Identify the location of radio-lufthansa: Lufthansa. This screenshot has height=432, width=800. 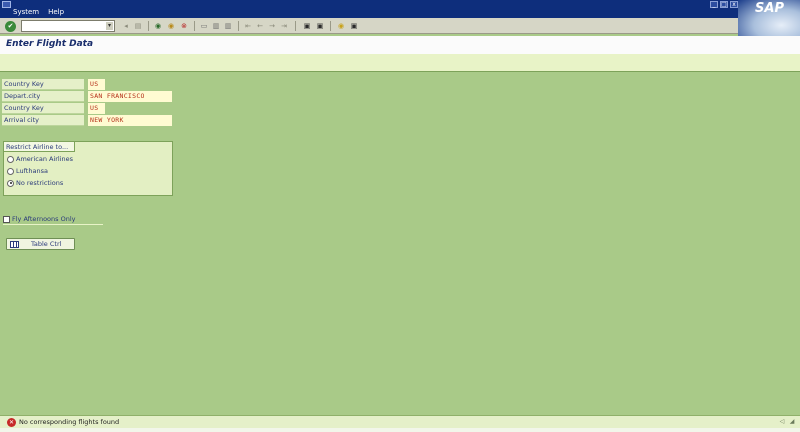
(27, 171).